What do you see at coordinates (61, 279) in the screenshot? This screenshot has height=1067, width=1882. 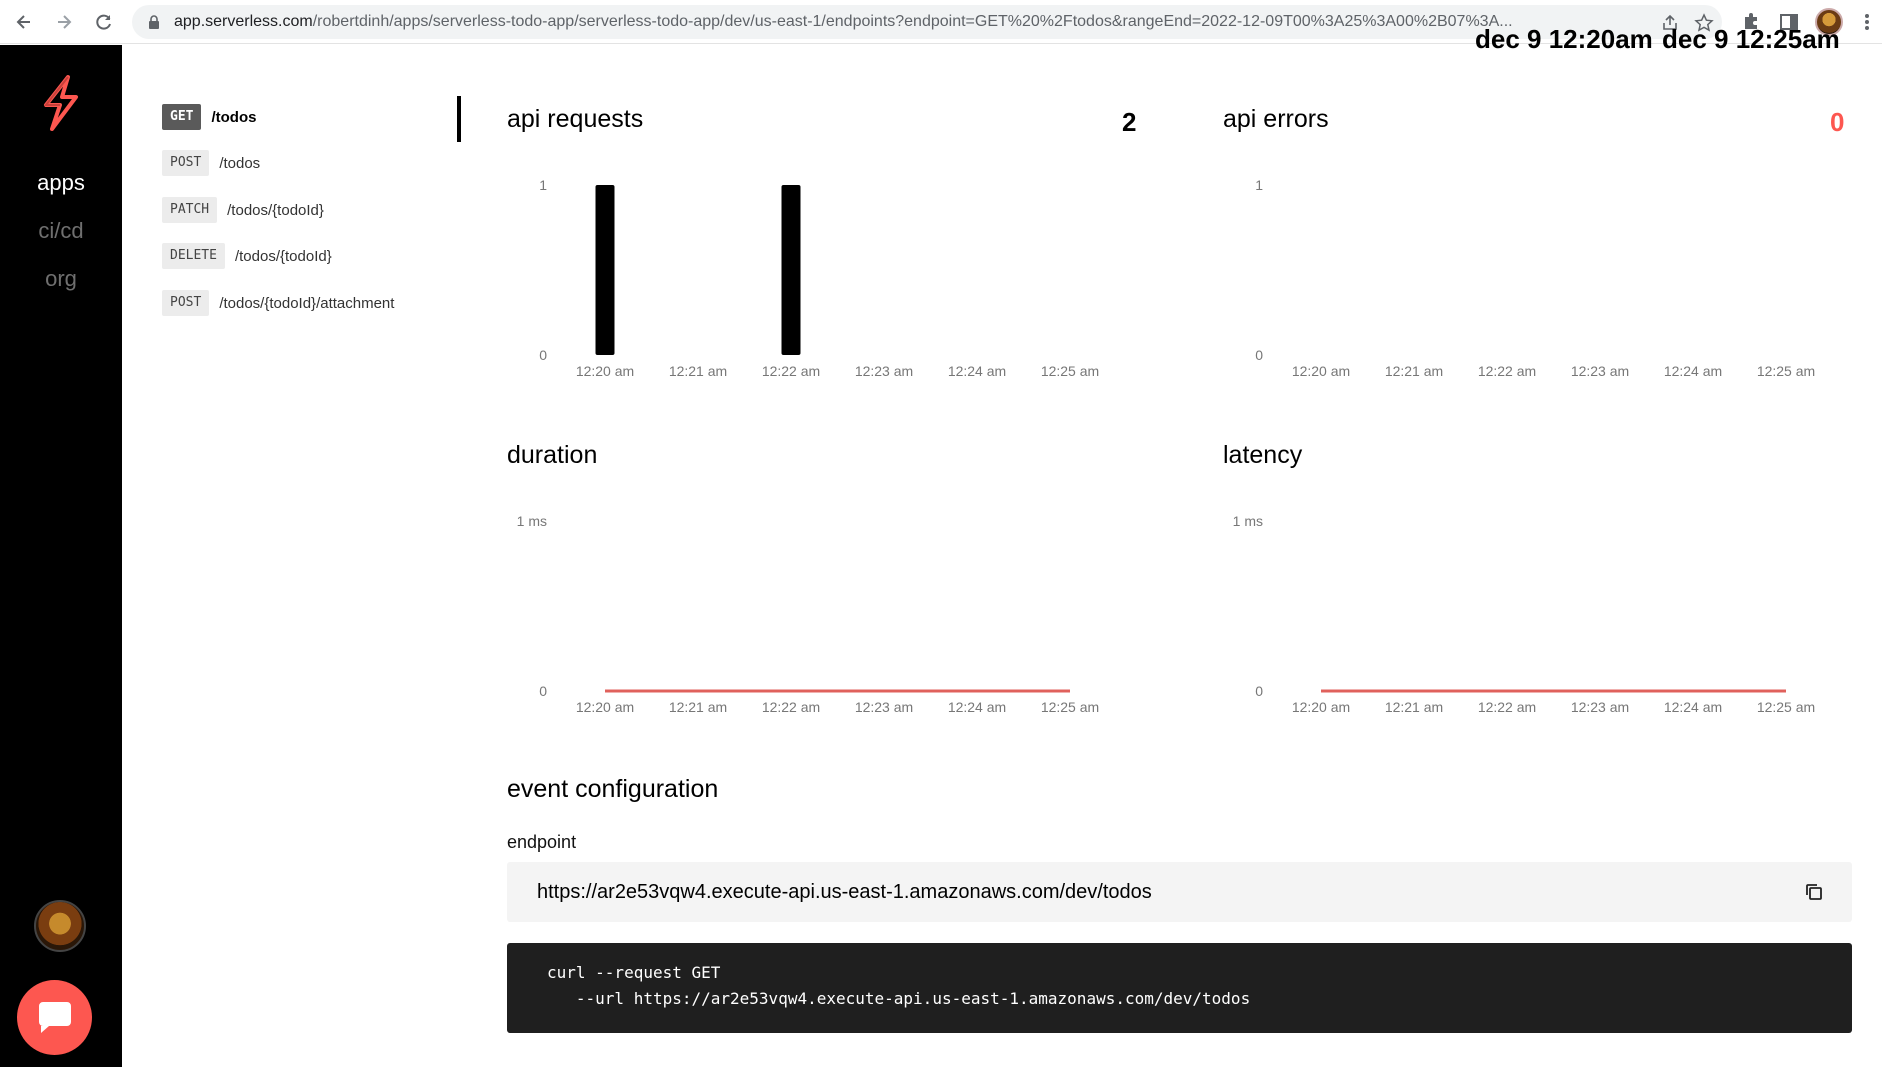 I see `sidebar-item-org: org` at bounding box center [61, 279].